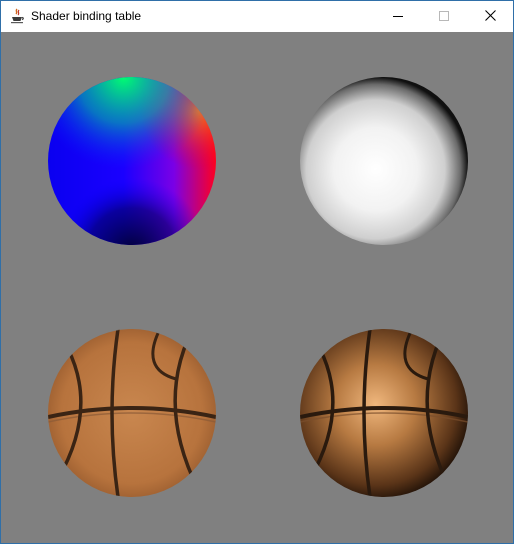  What do you see at coordinates (86, 16) in the screenshot?
I see `window-title: Shader binding table` at bounding box center [86, 16].